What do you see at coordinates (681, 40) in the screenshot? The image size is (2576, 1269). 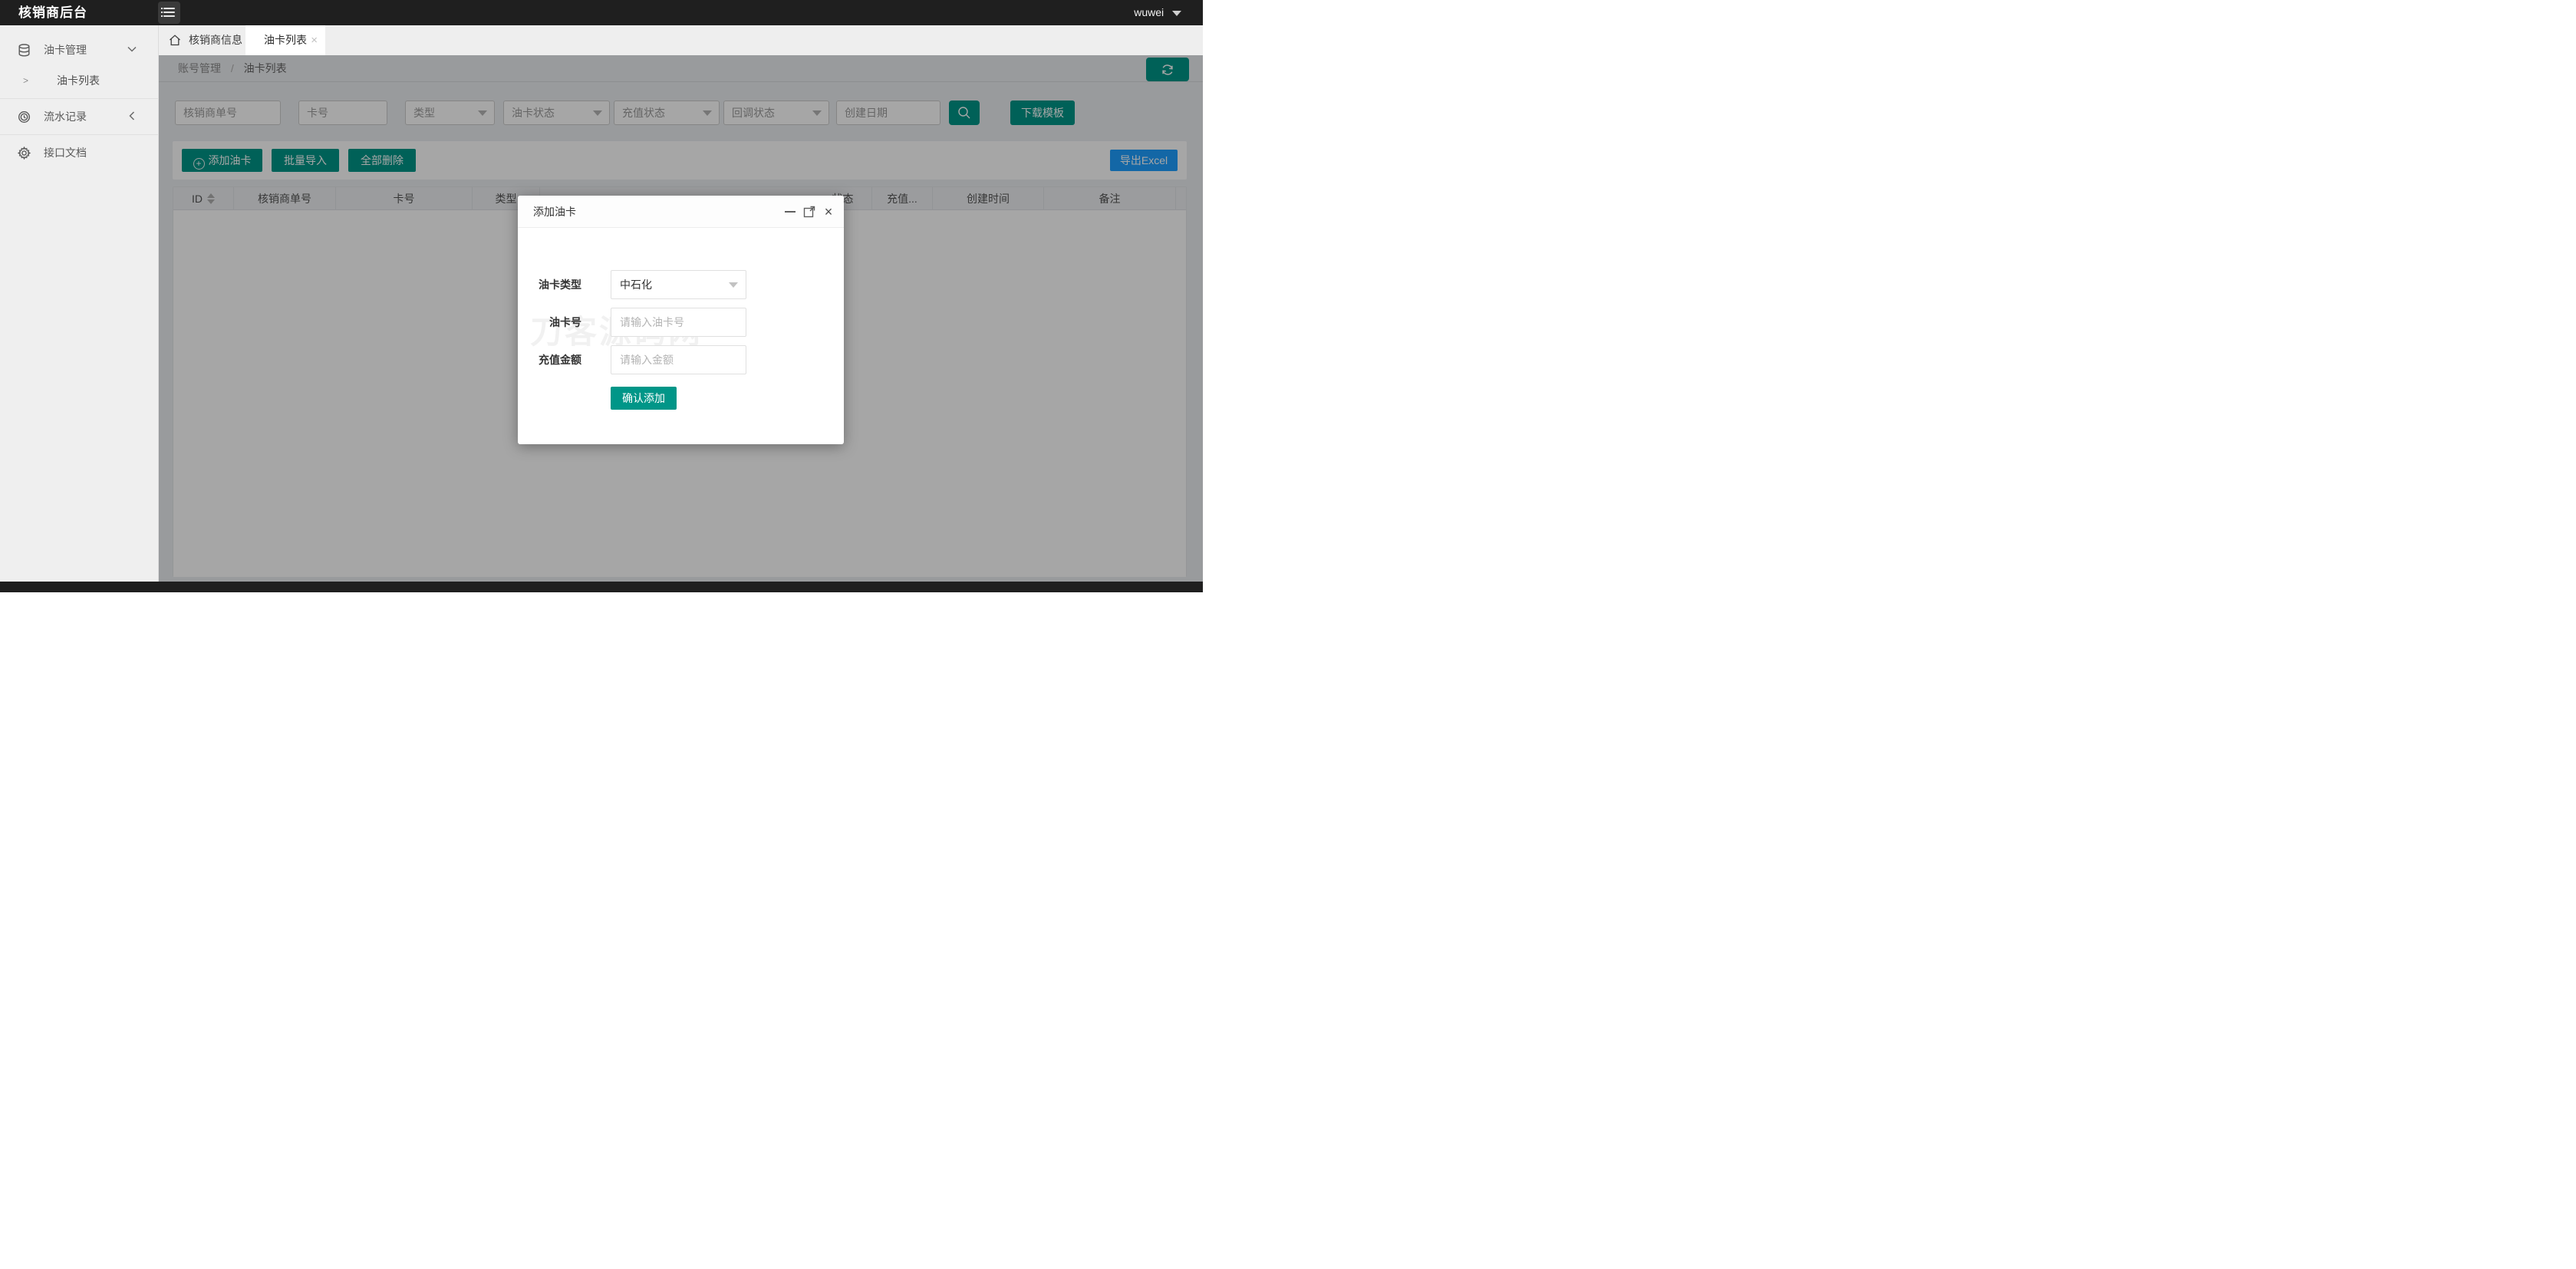 I see `tab-bar: 核销商信息 油卡列表 ×` at bounding box center [681, 40].